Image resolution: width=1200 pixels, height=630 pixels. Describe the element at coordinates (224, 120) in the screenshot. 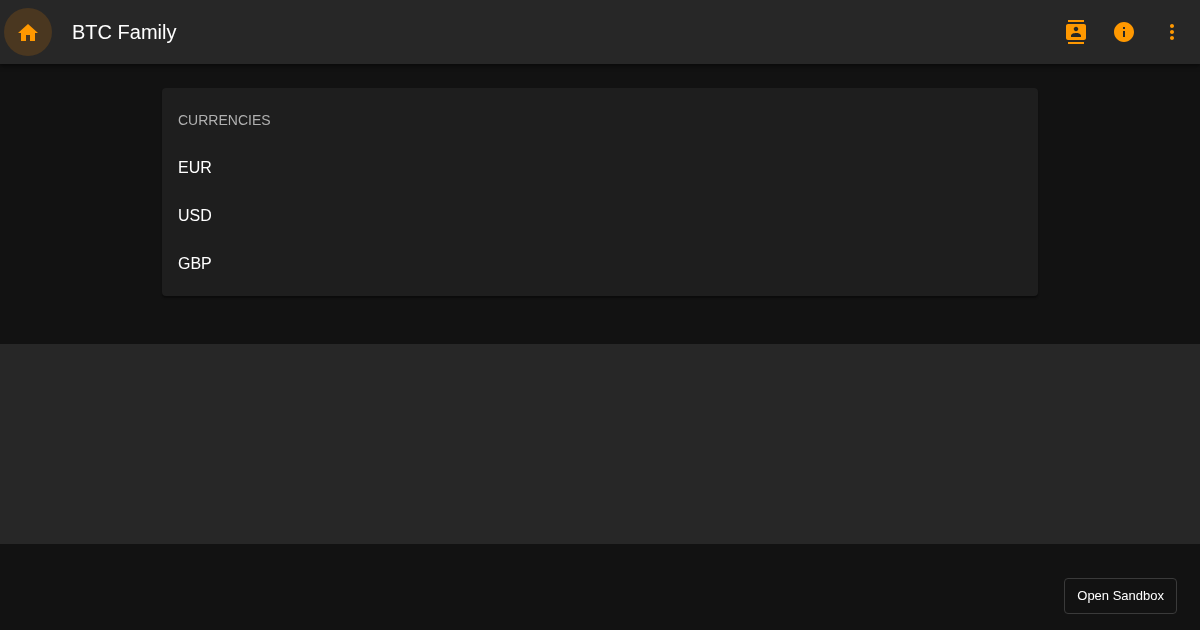

I see `list-subheader: CURRENCIES` at that location.